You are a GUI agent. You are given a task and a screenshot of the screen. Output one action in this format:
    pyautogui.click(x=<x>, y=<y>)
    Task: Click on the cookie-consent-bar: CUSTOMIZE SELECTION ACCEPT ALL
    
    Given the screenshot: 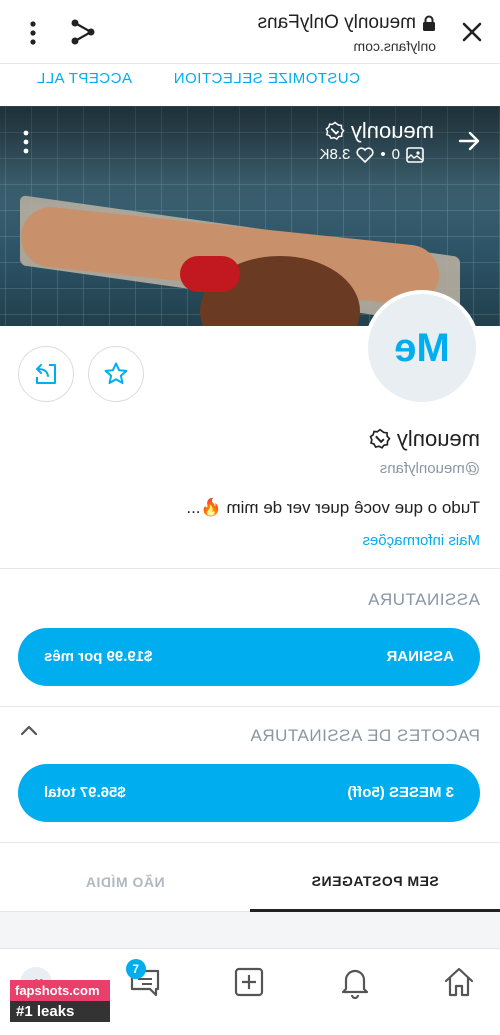 What is the action you would take?
    pyautogui.click(x=250, y=84)
    